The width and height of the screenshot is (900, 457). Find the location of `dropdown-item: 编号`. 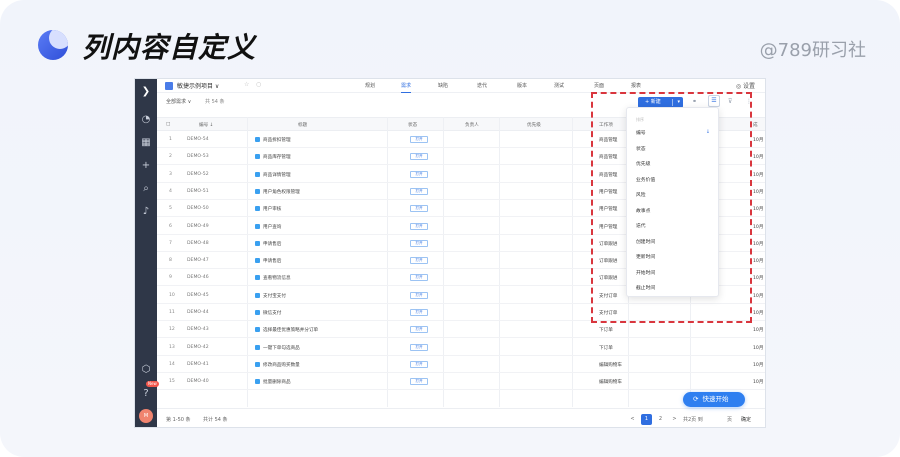

dropdown-item: 编号 is located at coordinates (641, 132).